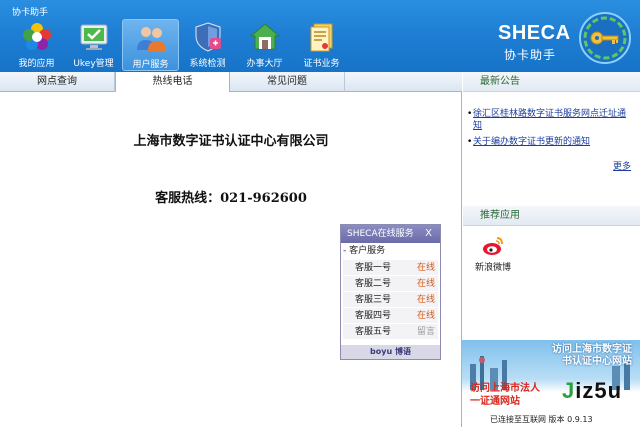 Image resolution: width=640 pixels, height=427 pixels. I want to click on agent-row: 客服二号 在线, so click(390, 284).